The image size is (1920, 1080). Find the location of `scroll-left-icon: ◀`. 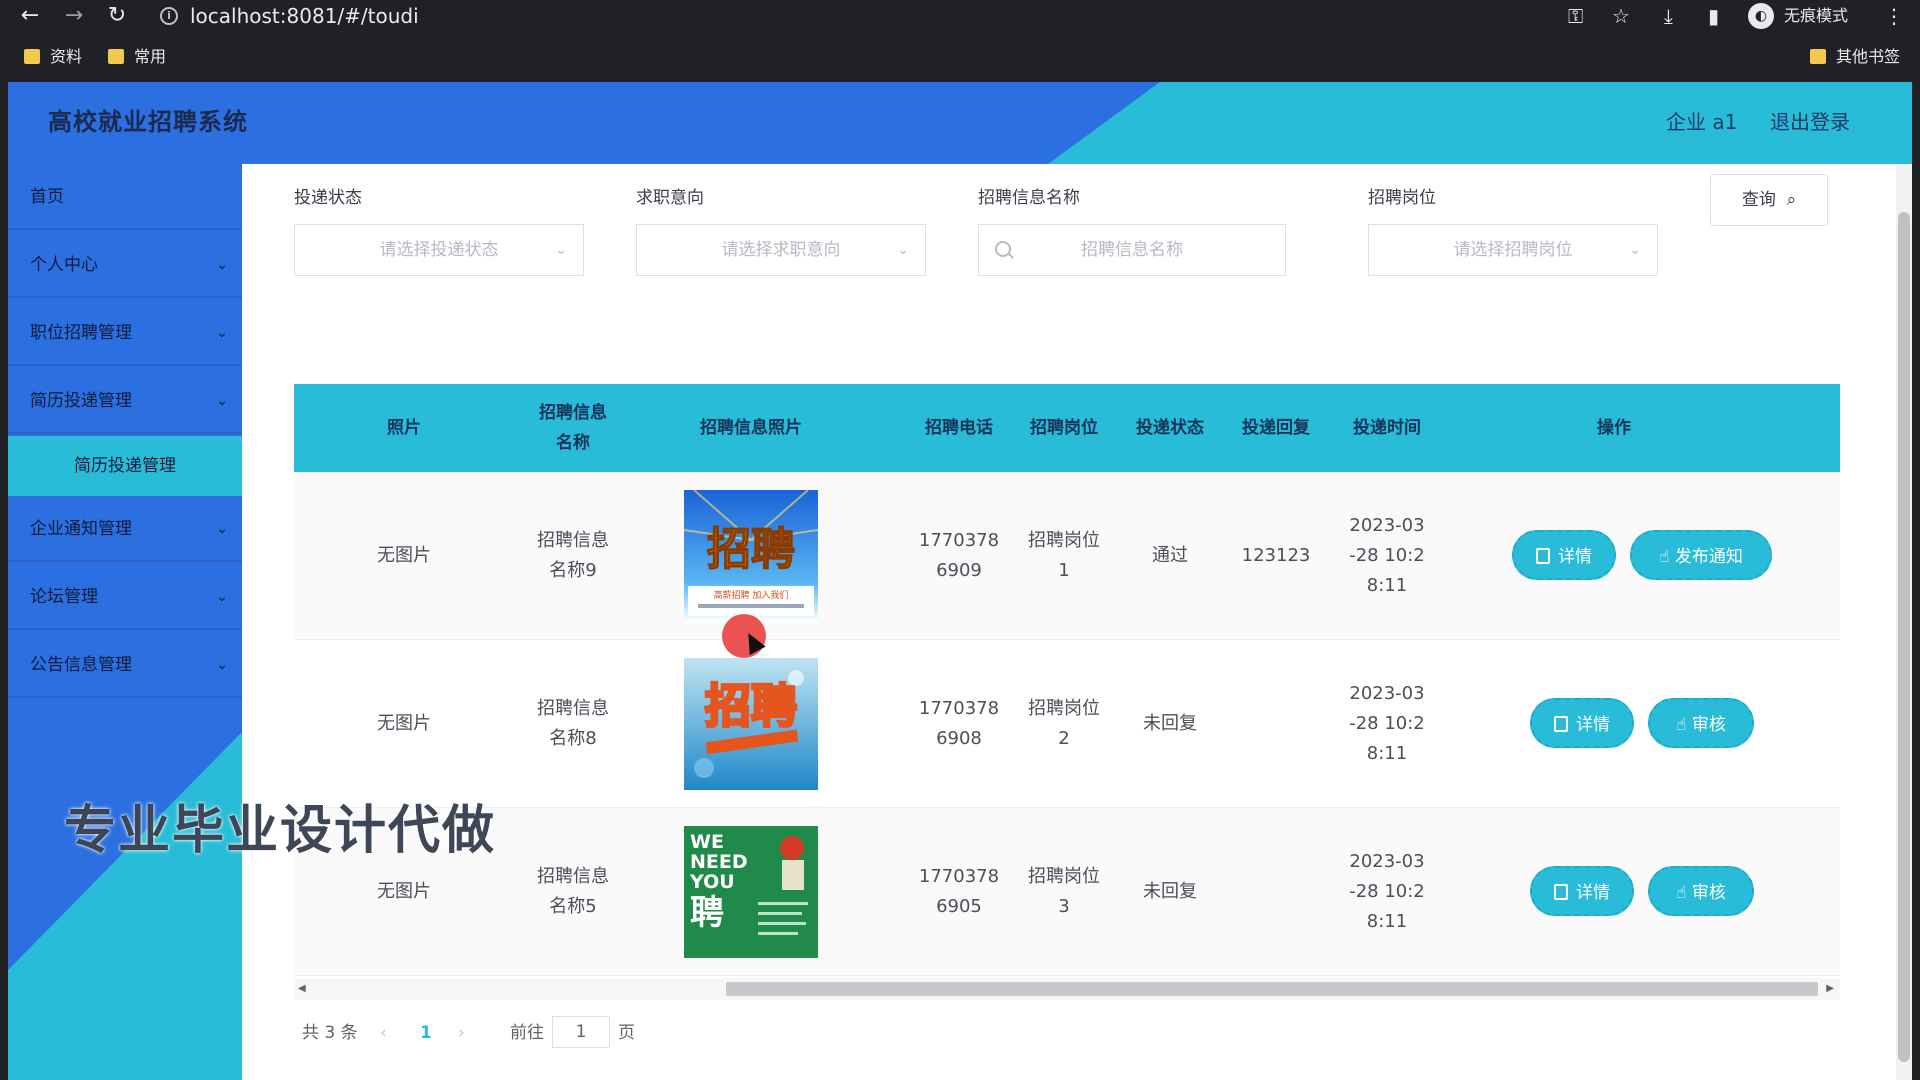

scroll-left-icon: ◀ is located at coordinates (302, 989).